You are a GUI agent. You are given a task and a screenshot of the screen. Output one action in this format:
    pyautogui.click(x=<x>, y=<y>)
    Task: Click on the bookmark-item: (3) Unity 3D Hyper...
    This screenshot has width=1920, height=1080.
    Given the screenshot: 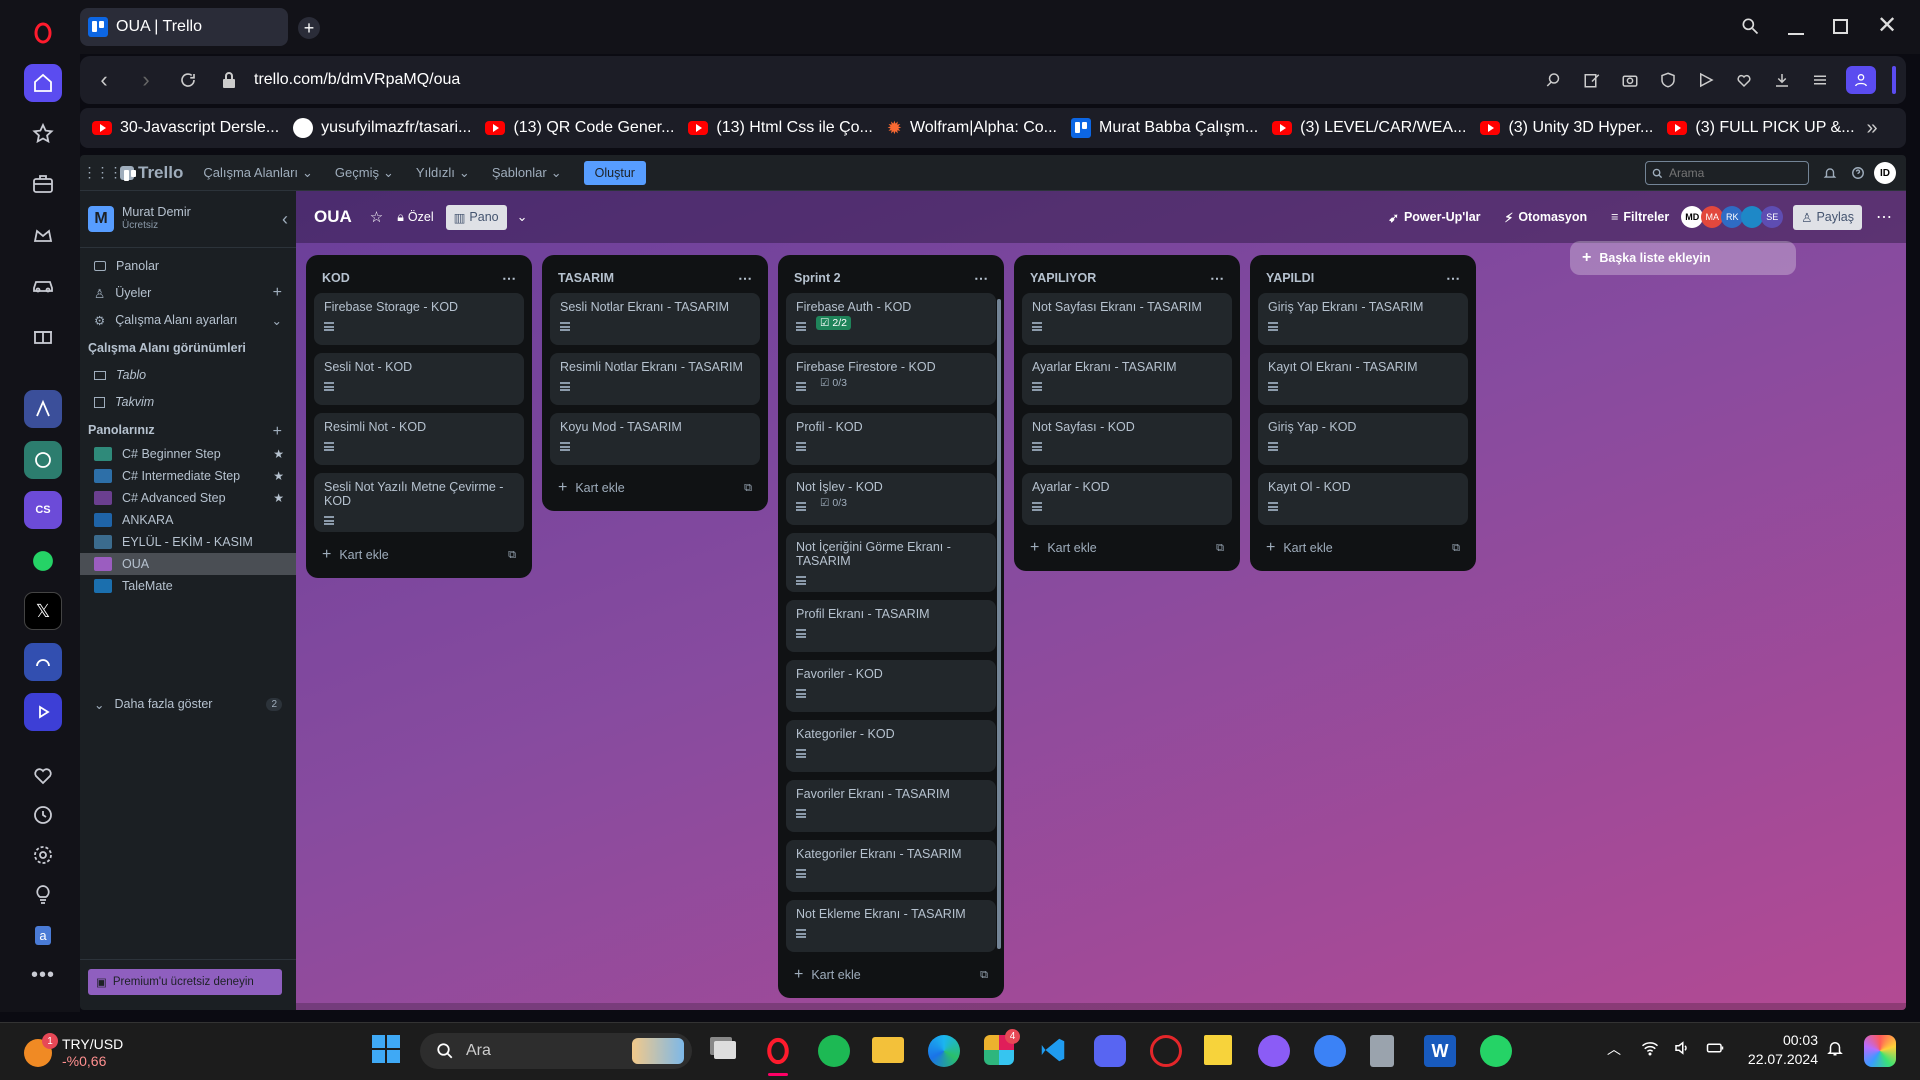 What is the action you would take?
    pyautogui.click(x=1566, y=128)
    